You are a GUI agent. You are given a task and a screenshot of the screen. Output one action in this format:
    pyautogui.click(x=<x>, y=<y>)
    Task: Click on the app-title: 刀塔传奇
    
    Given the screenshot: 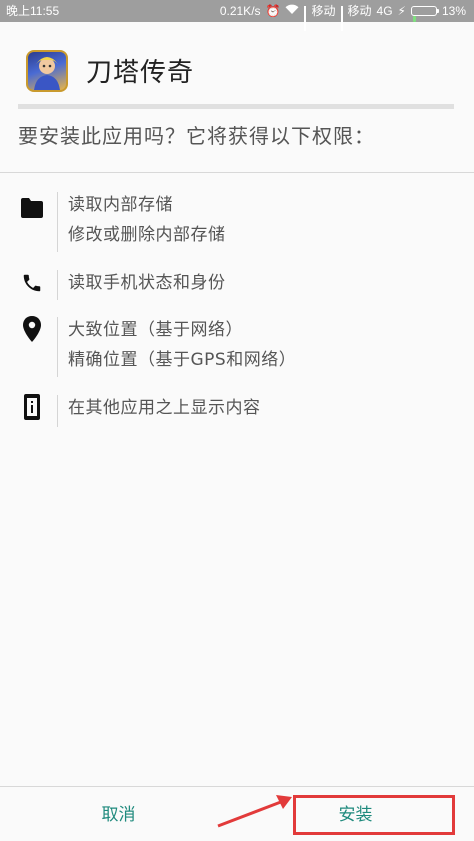 What is the action you would take?
    pyautogui.click(x=140, y=73)
    